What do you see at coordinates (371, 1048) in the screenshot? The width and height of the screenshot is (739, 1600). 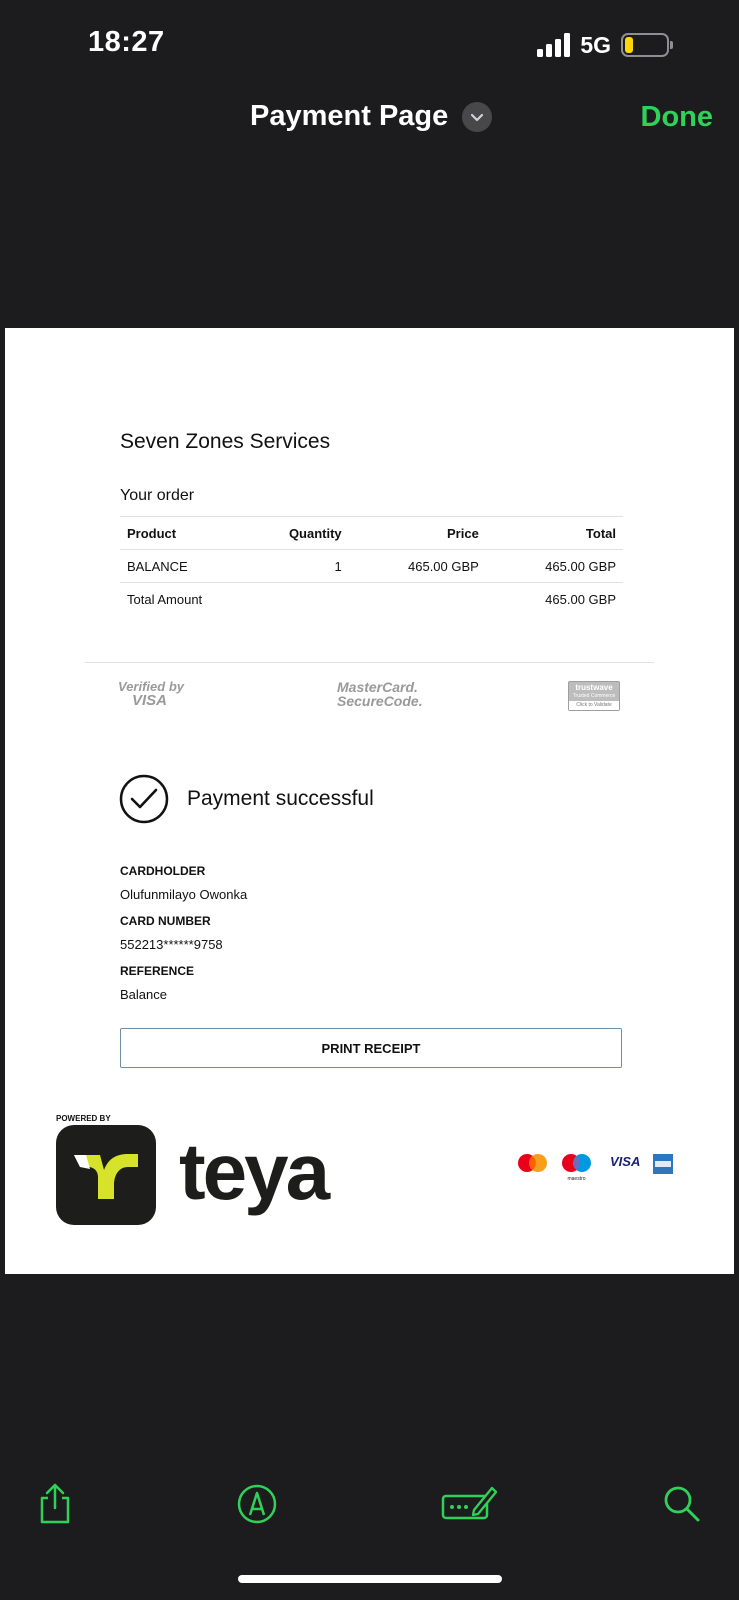 I see `print-receipt-button: PRINT RECEIPT` at bounding box center [371, 1048].